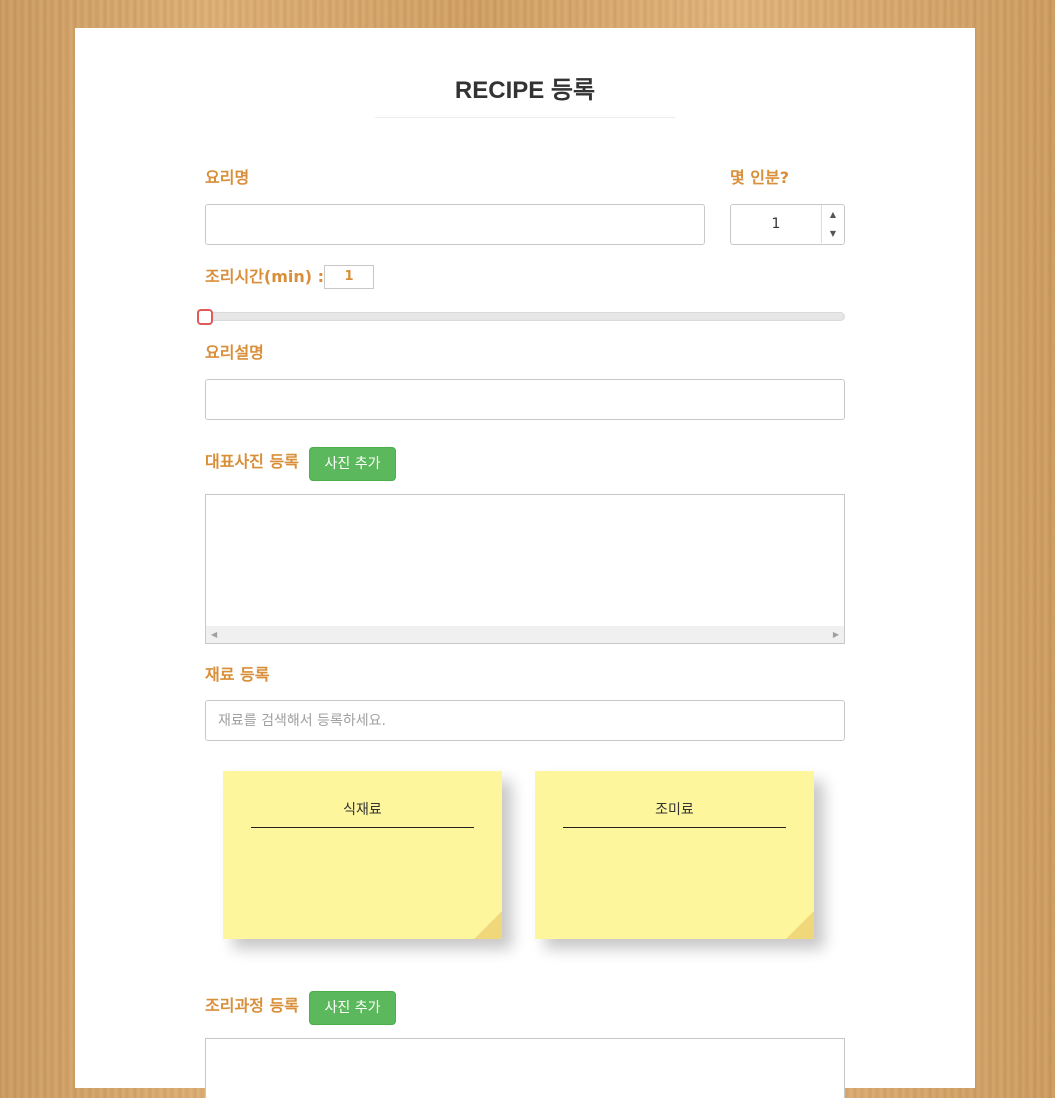  Describe the element at coordinates (265, 276) in the screenshot. I see `cook-time-label: 조리시간(min) :` at that location.